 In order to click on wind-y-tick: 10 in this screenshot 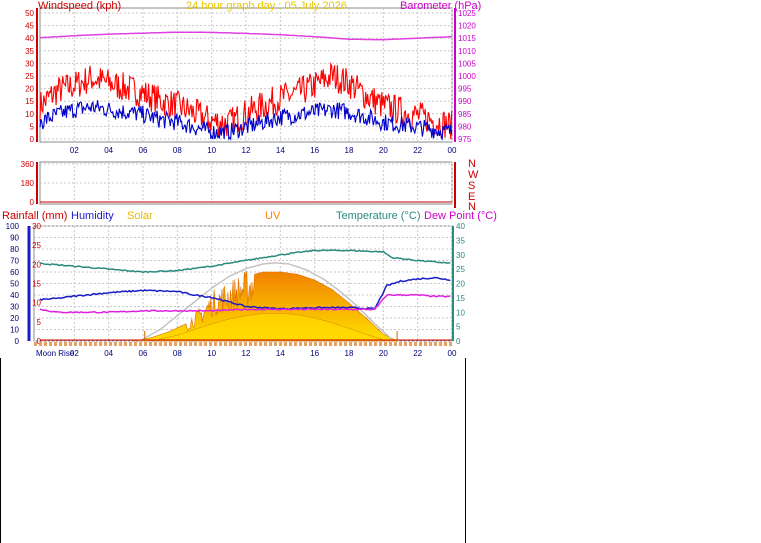, I will do `click(29, 114)`.